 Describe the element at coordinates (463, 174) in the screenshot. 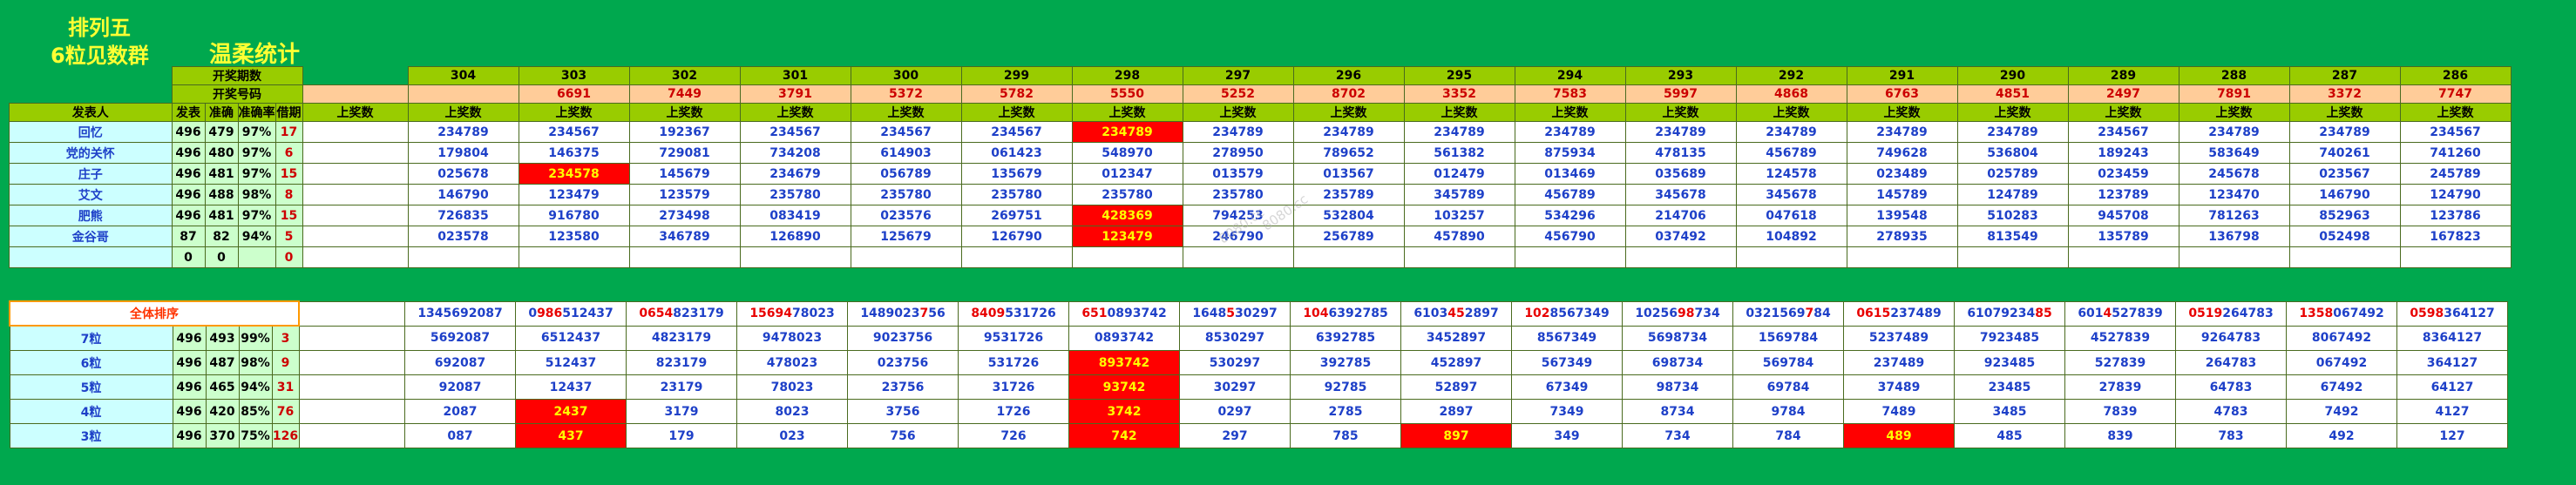

I see `prediction-cell: 025678` at that location.